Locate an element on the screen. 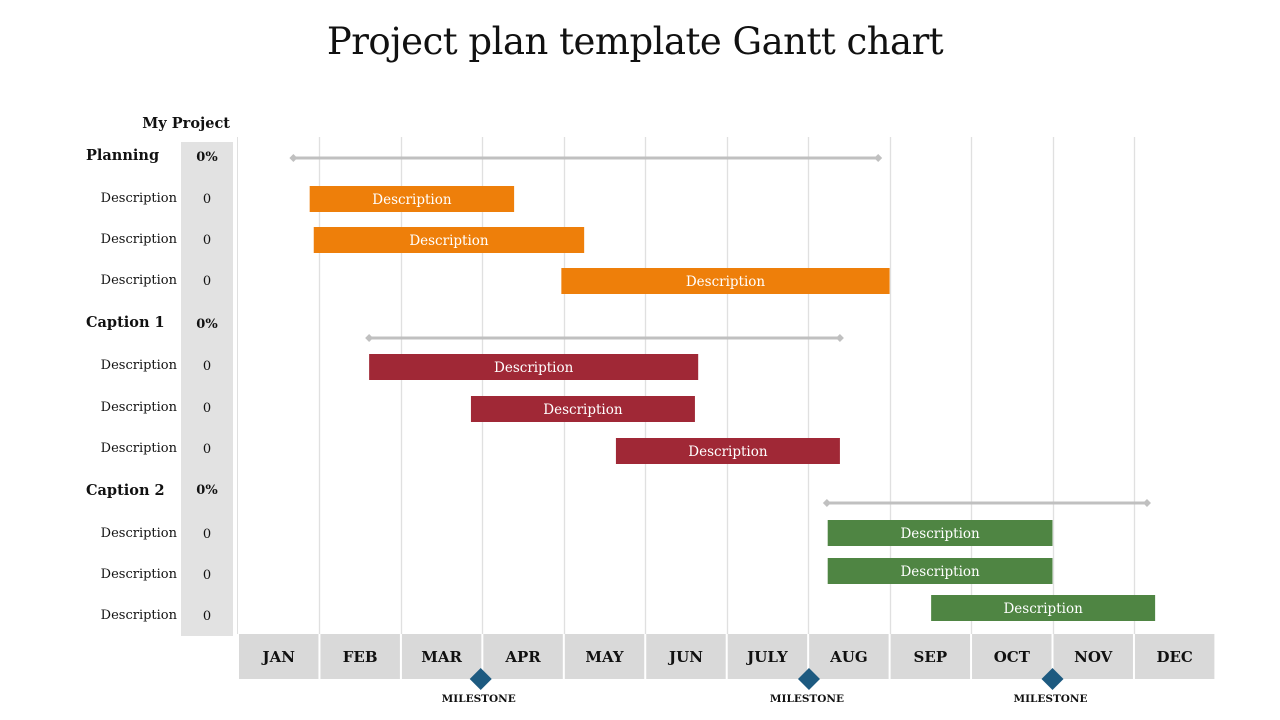  month-label: NOV is located at coordinates (1093, 657).